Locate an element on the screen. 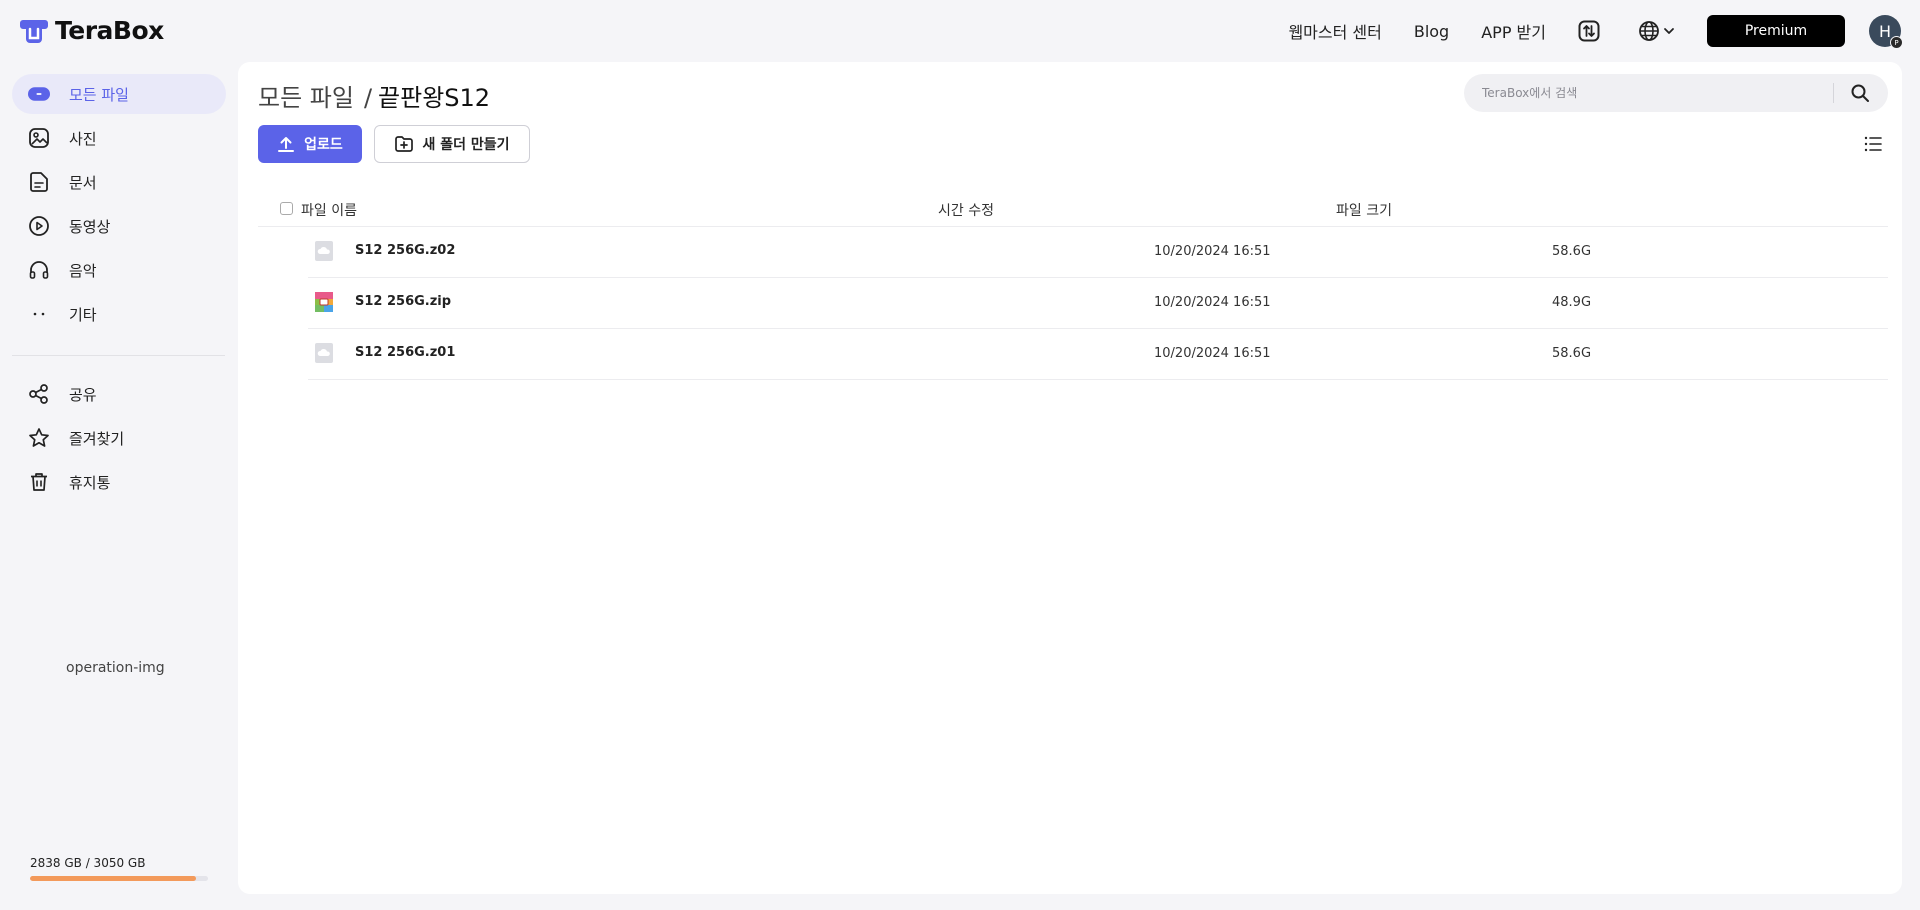 The width and height of the screenshot is (1920, 910). file-table-header: 파일 이름 시간 수정 파일 크기 is located at coordinates (1073, 208).